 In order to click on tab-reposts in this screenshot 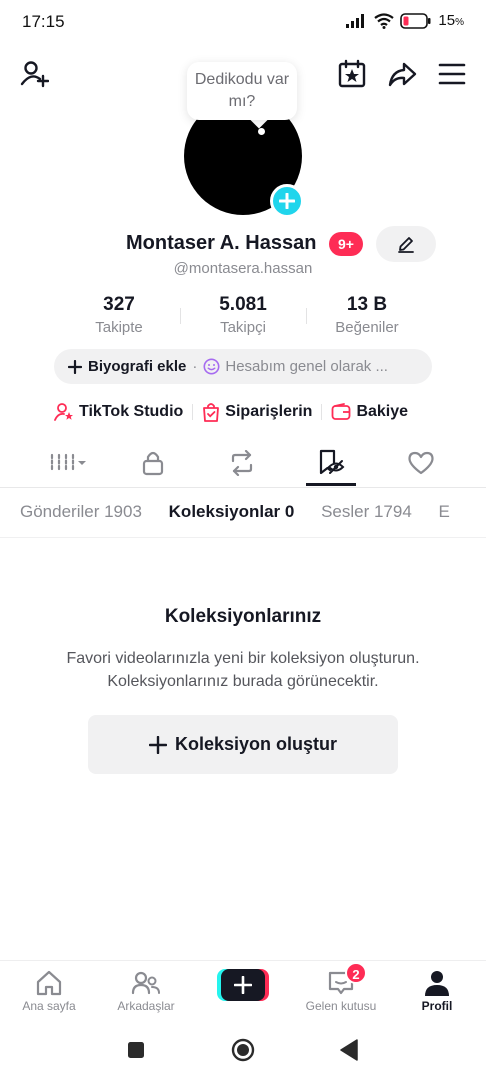, I will do `click(242, 463)`.